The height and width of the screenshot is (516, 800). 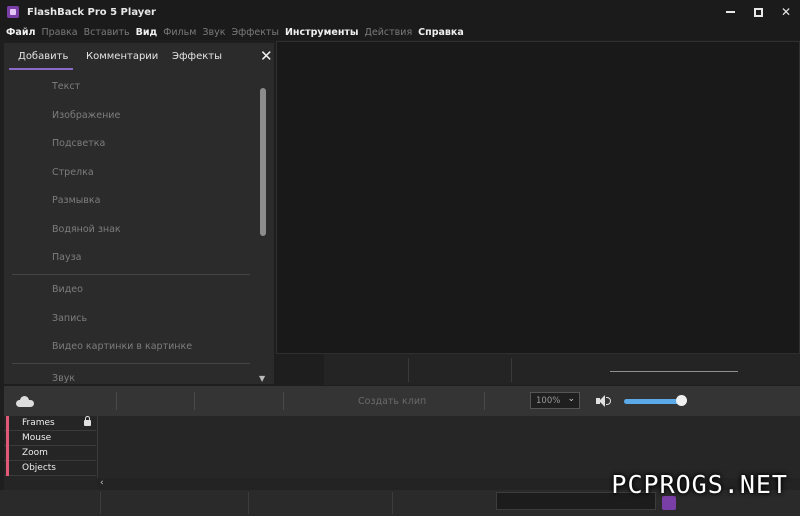 I want to click on active-tab-indicator, so click(x=41, y=69).